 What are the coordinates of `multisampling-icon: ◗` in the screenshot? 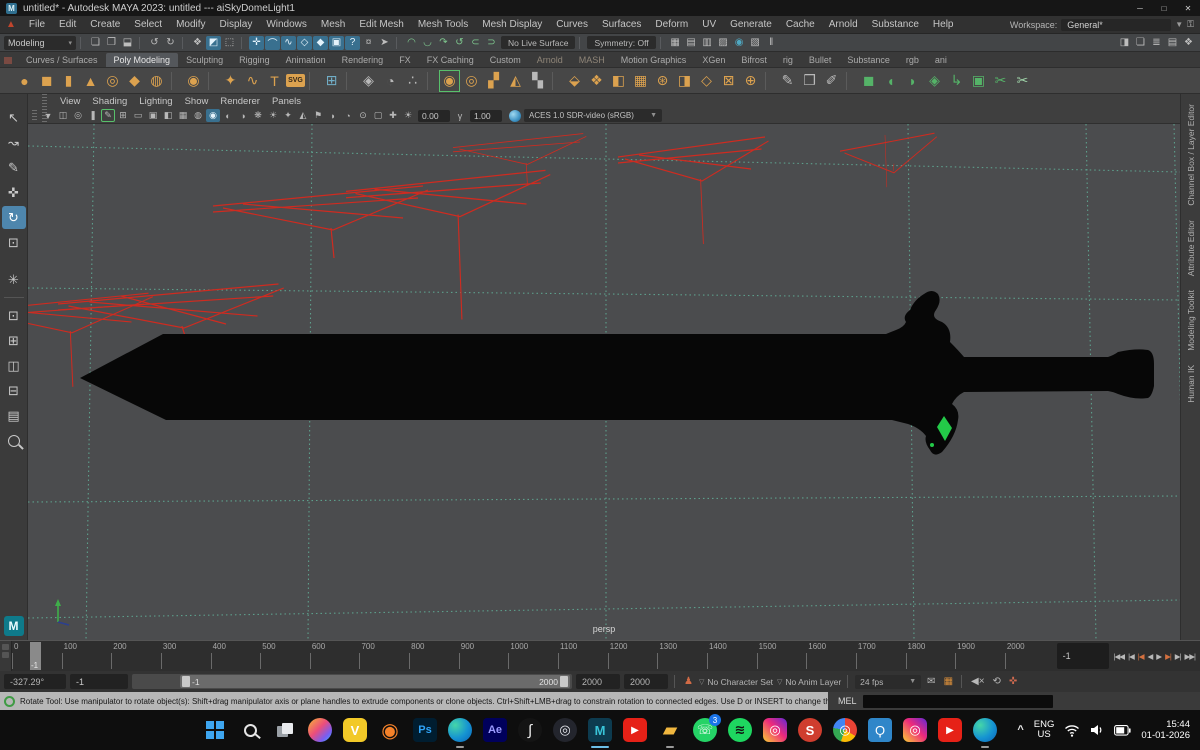 It's located at (333, 115).